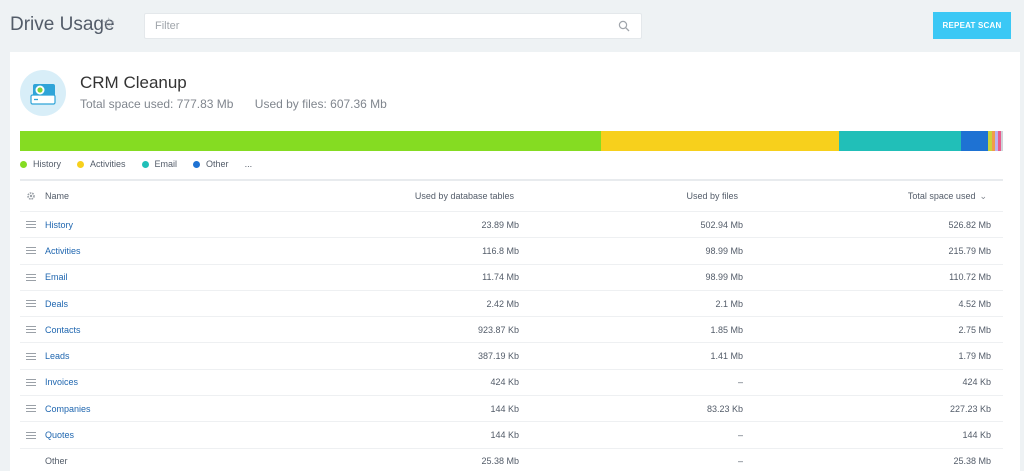 Image resolution: width=1024 pixels, height=471 pixels. What do you see at coordinates (375, 26) in the screenshot?
I see `filter-input` at bounding box center [375, 26].